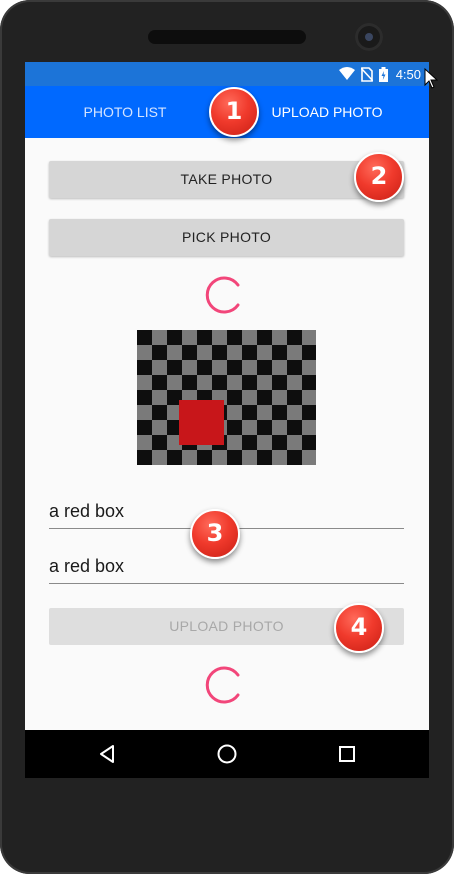  I want to click on status-time: 4:50, so click(408, 74).